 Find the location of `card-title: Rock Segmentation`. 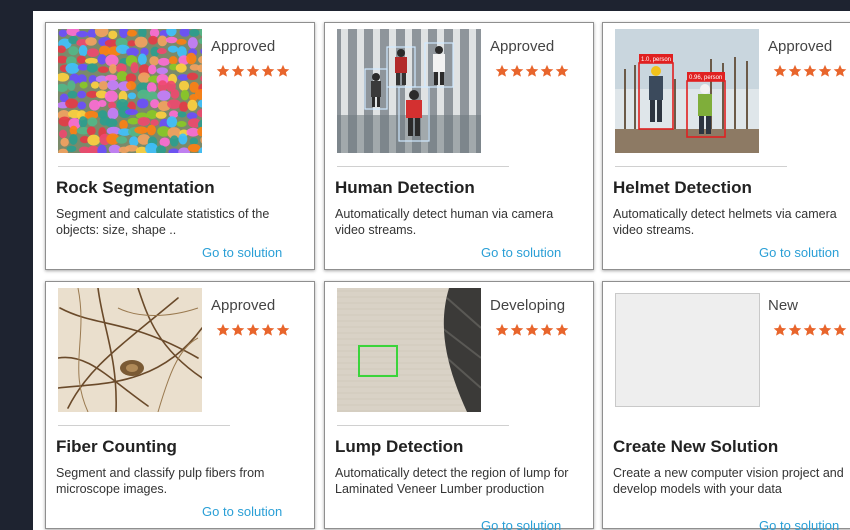

card-title: Rock Segmentation is located at coordinates (135, 187).